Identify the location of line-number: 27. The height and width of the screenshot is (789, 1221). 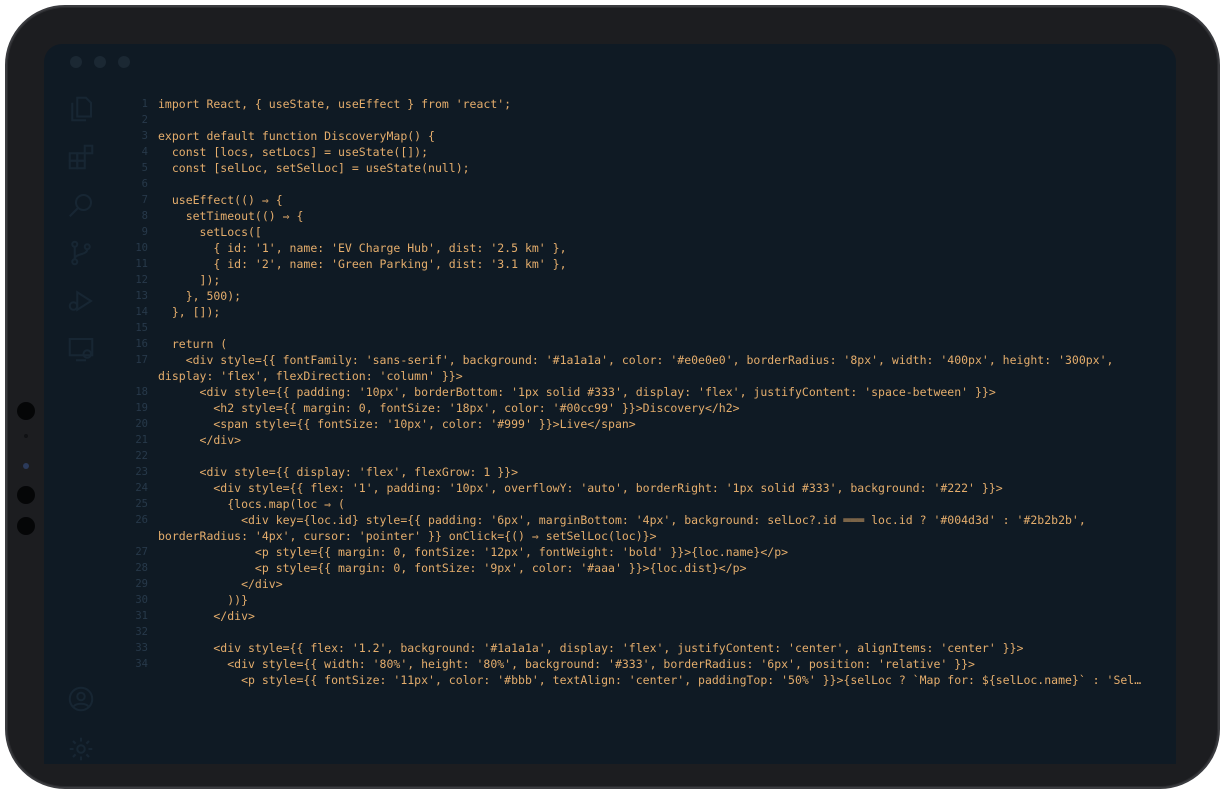
(141, 552).